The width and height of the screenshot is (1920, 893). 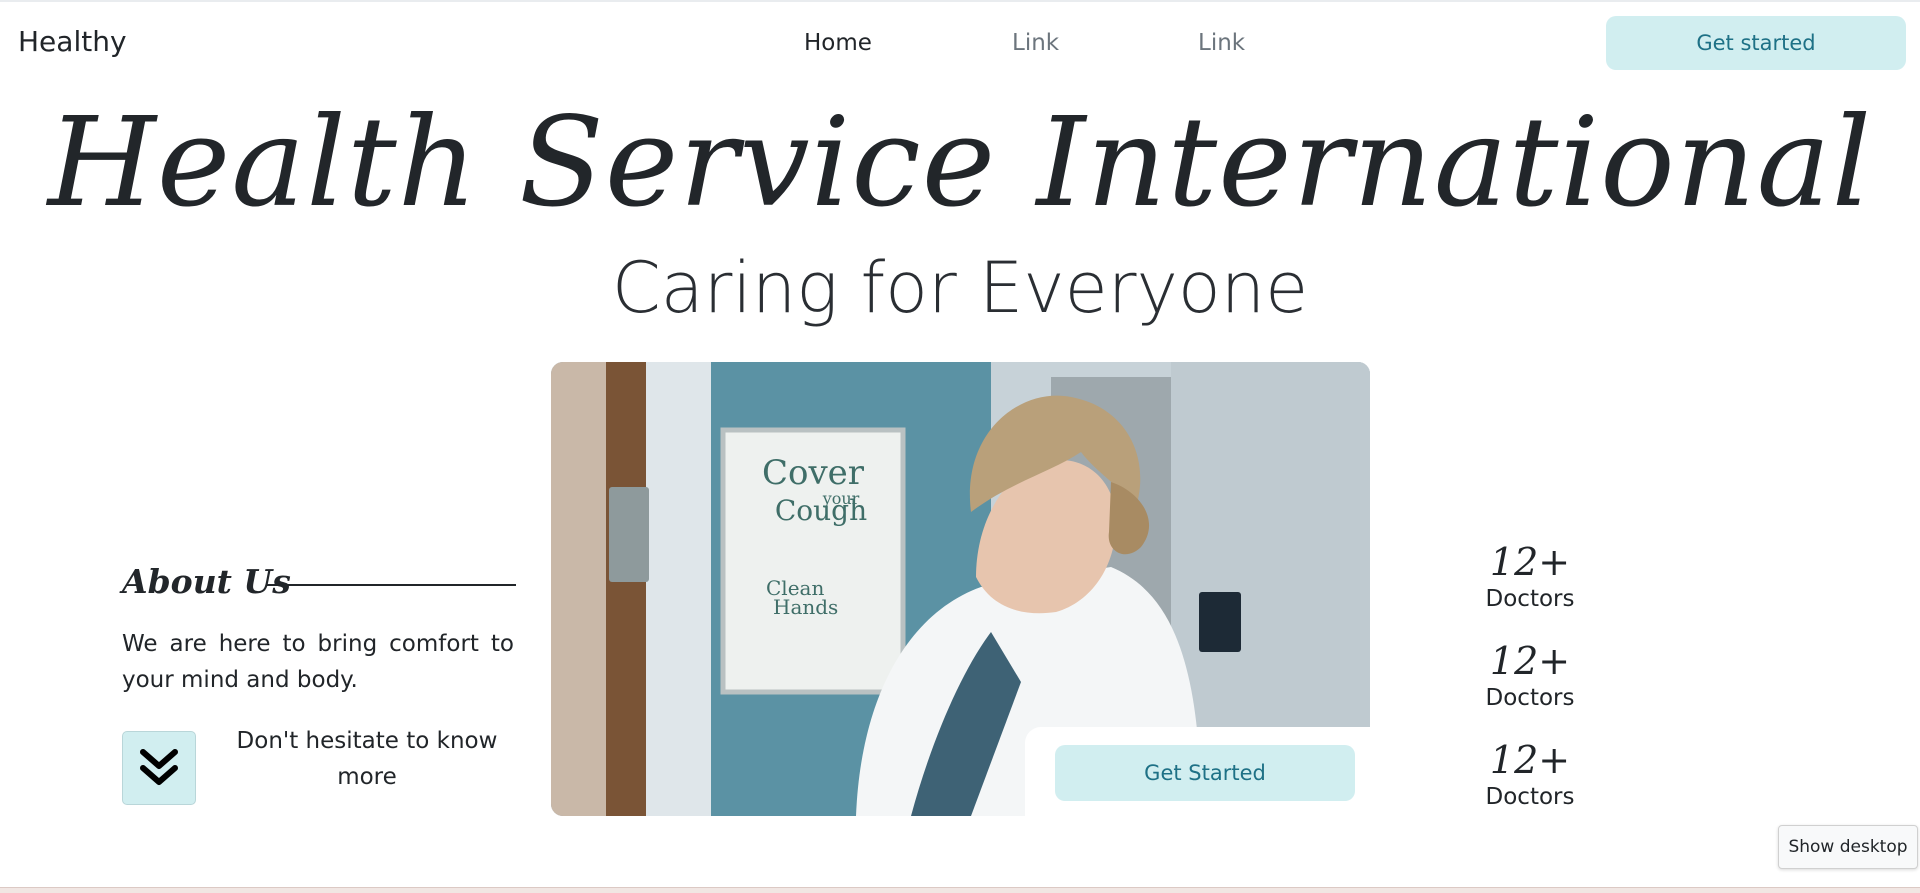 I want to click on hero-subtitle: Caring for Everyone, so click(x=960, y=288).